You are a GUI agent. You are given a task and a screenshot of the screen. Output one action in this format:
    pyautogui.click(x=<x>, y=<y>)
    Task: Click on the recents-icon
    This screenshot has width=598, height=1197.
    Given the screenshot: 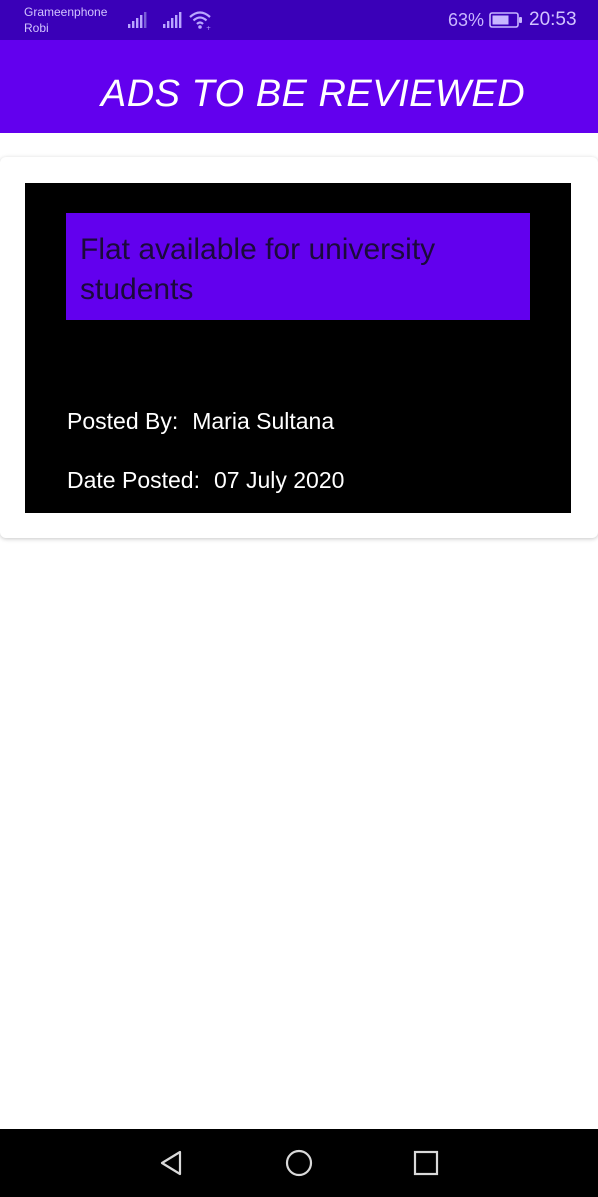 What is the action you would take?
    pyautogui.click(x=426, y=1163)
    